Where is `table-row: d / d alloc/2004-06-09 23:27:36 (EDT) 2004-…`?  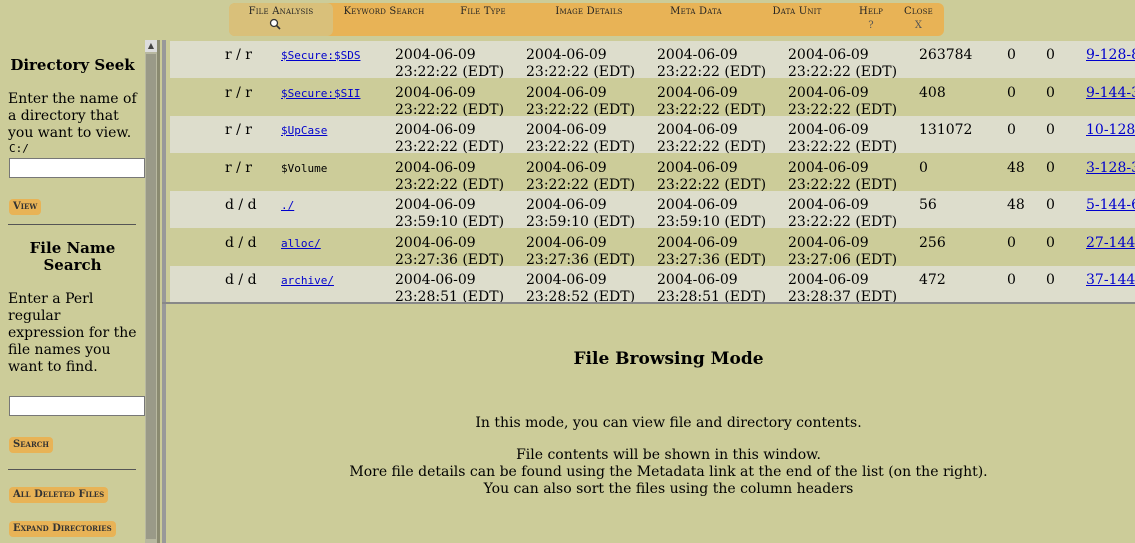 table-row: d / d alloc/2004-06-09 23:27:36 (EDT) 2004-… is located at coordinates (652, 248).